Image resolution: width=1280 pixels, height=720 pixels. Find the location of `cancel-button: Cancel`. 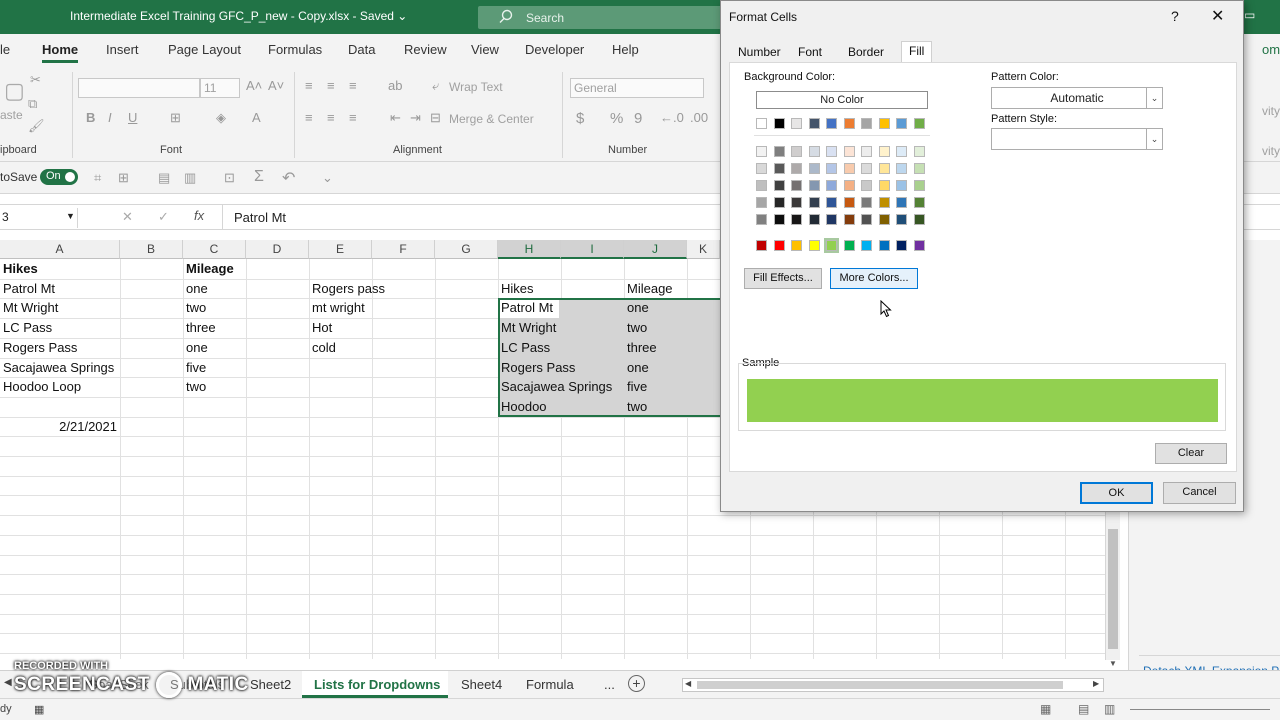

cancel-button: Cancel is located at coordinates (1199, 493).